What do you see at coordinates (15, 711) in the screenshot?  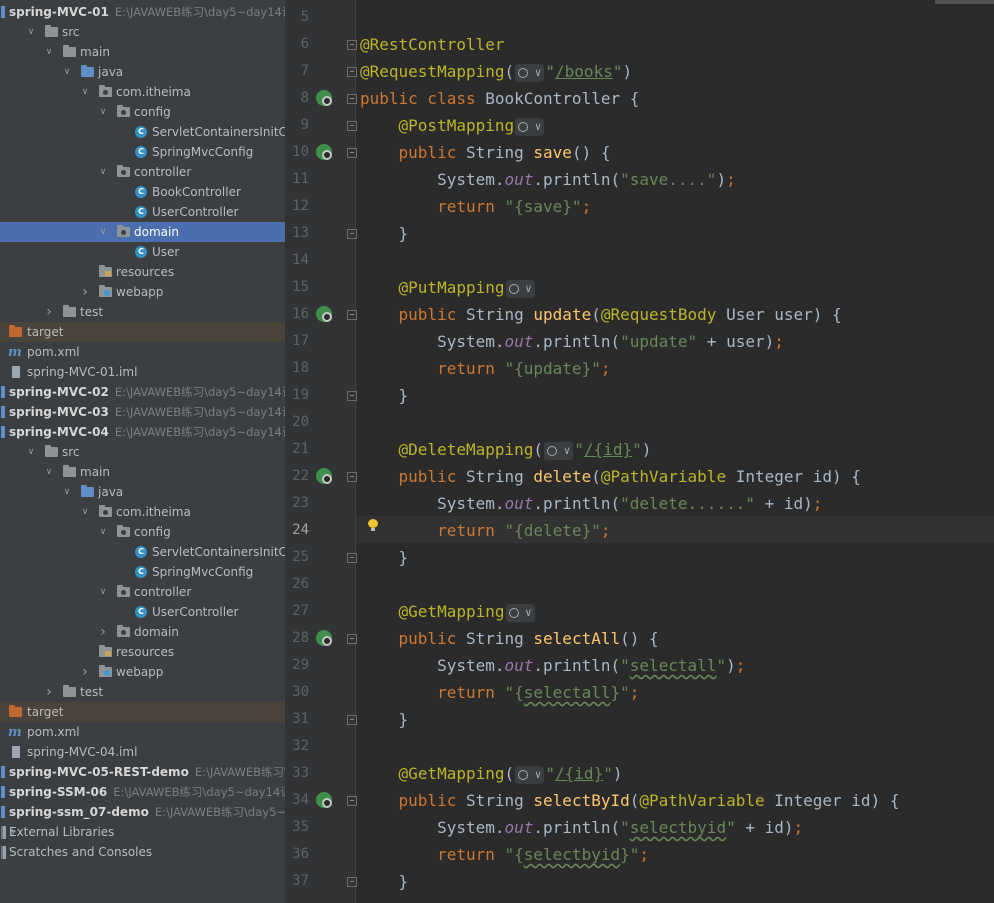 I see `excluded-folder-icon` at bounding box center [15, 711].